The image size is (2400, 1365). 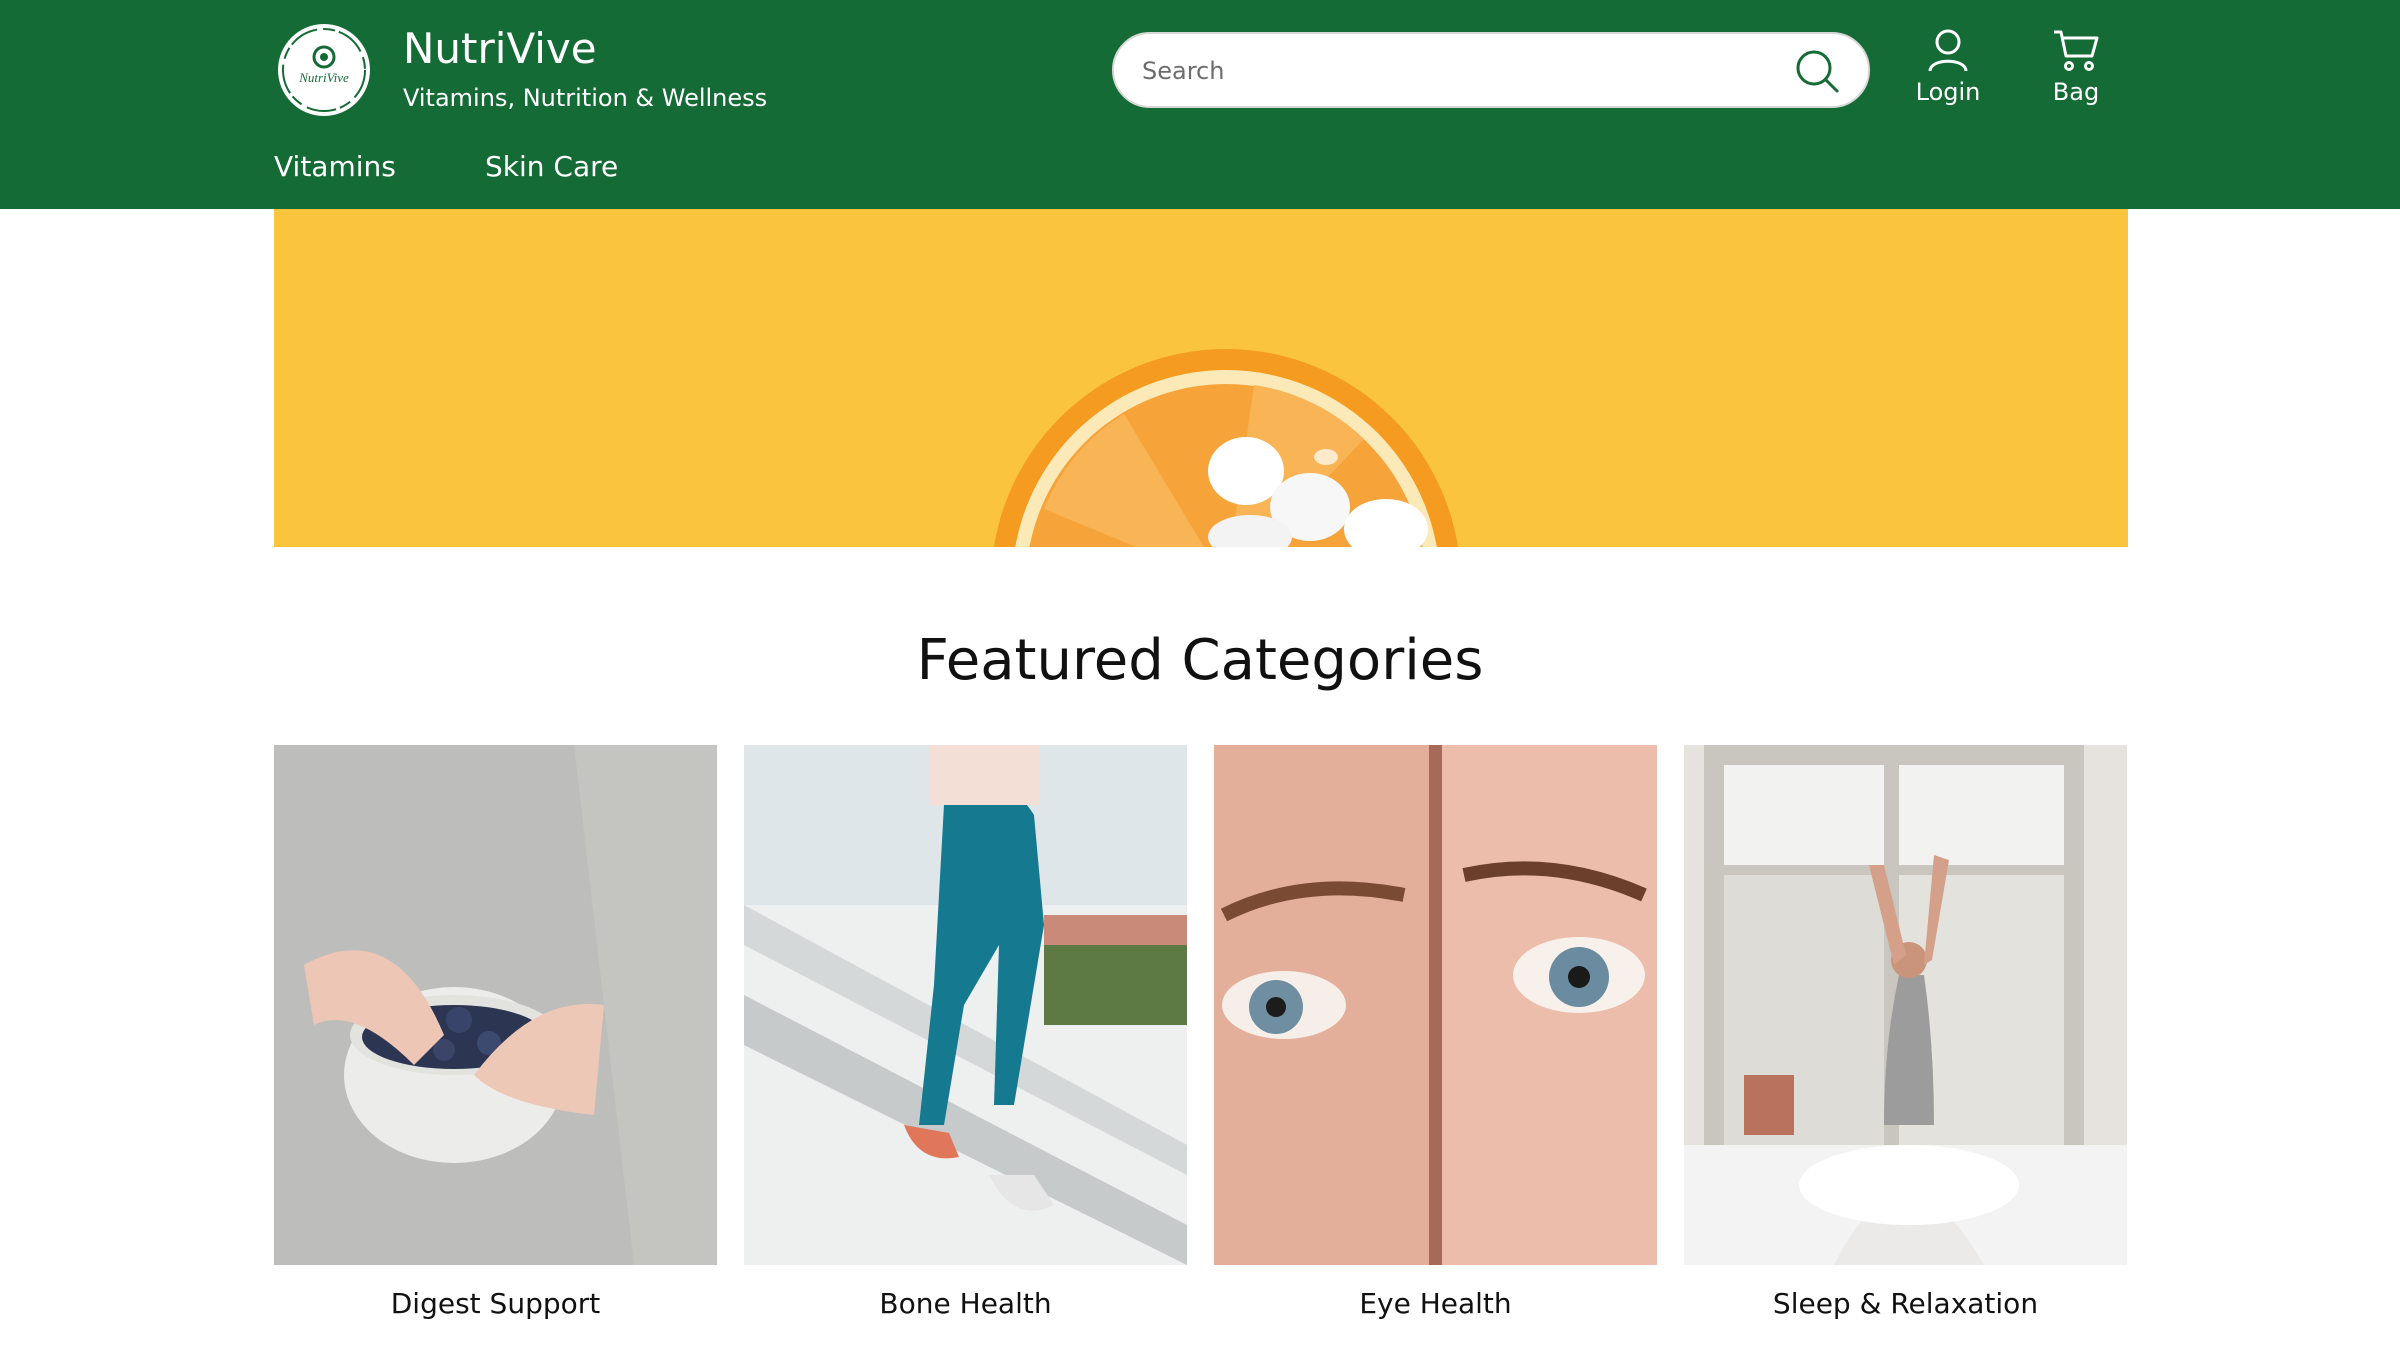 What do you see at coordinates (1817, 71) in the screenshot?
I see `search-icon` at bounding box center [1817, 71].